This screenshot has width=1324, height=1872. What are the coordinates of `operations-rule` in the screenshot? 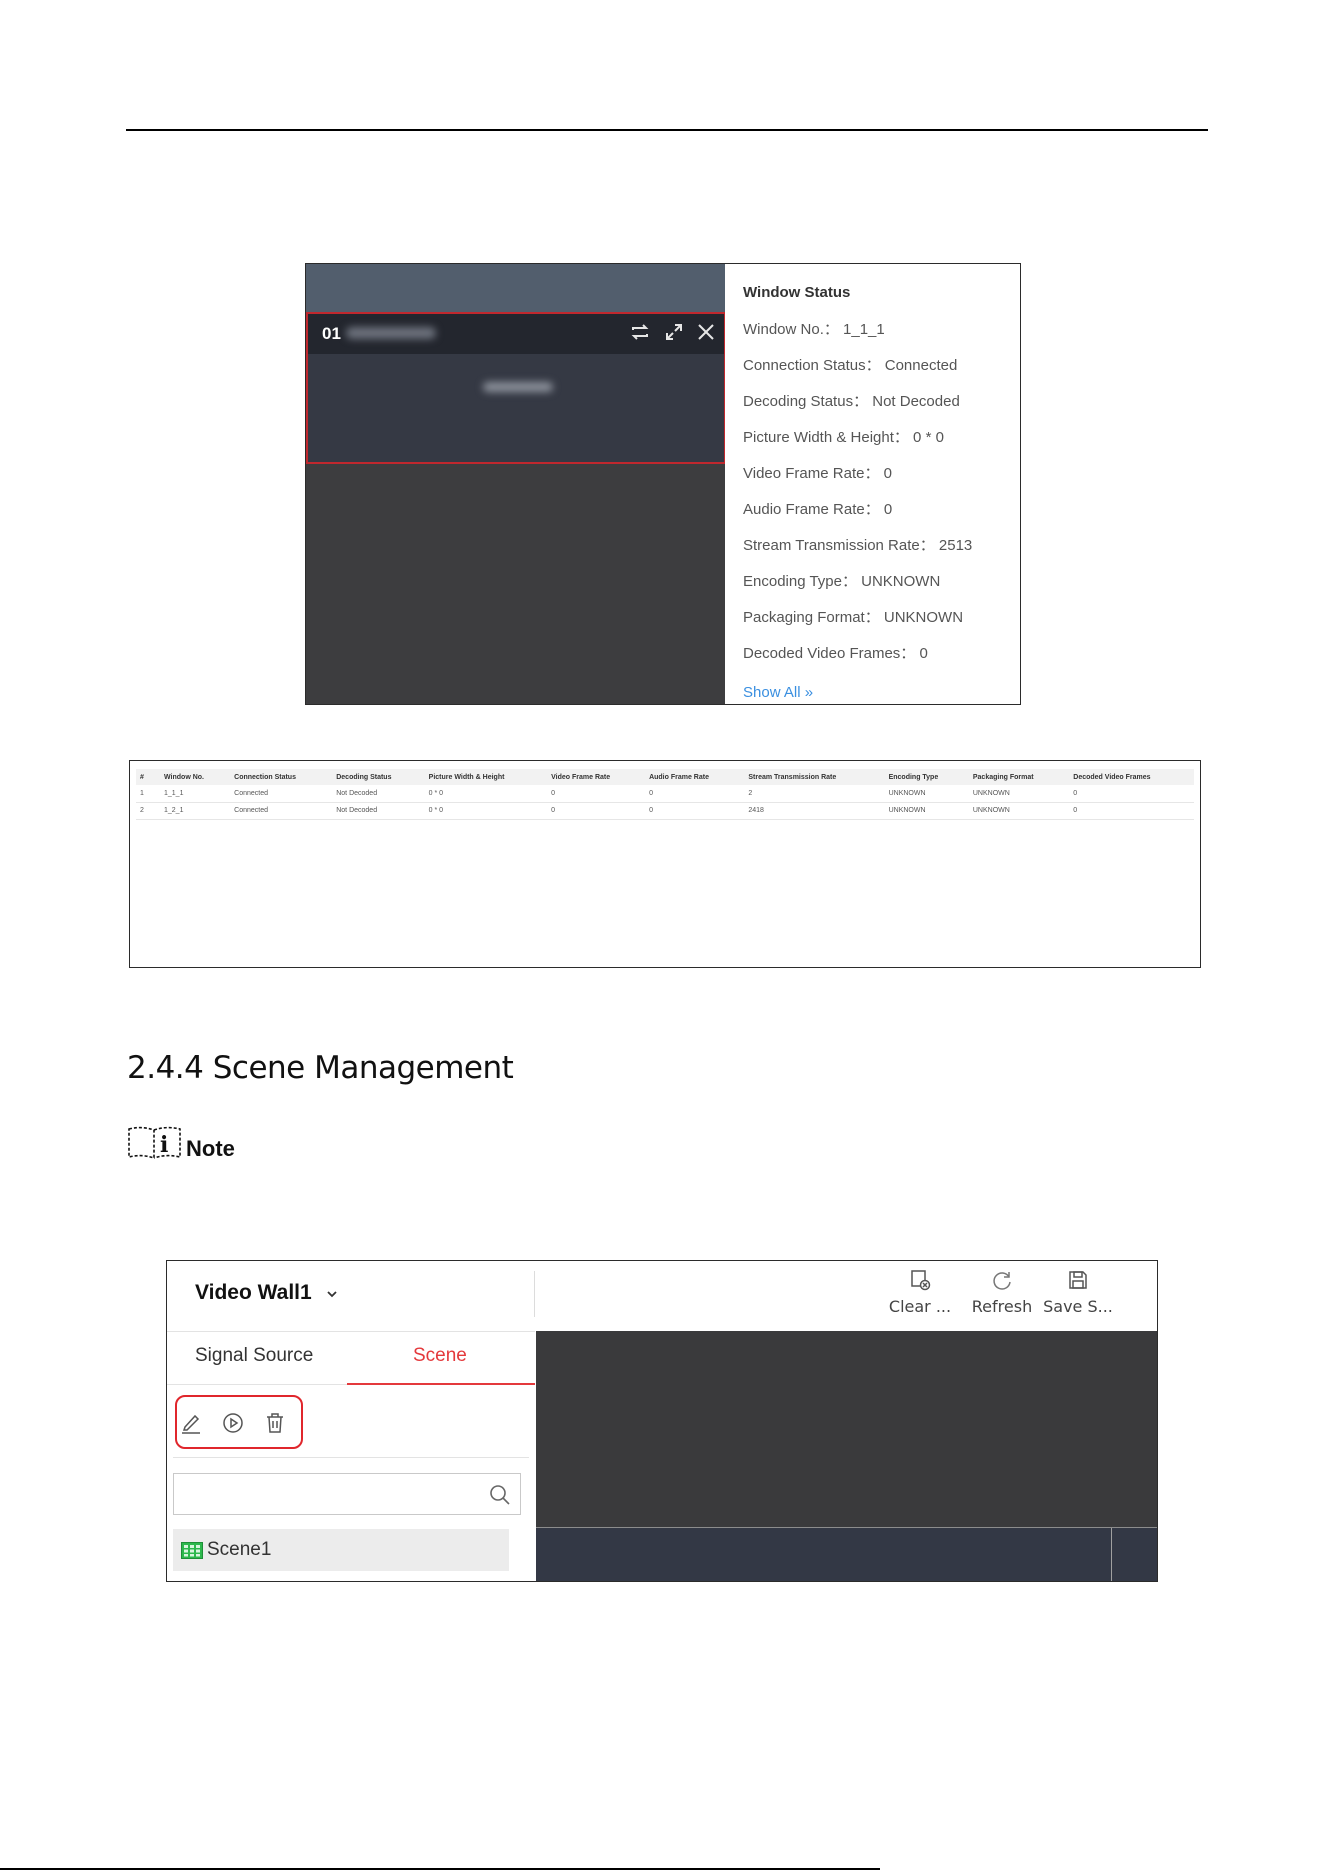 It's located at (351, 1457).